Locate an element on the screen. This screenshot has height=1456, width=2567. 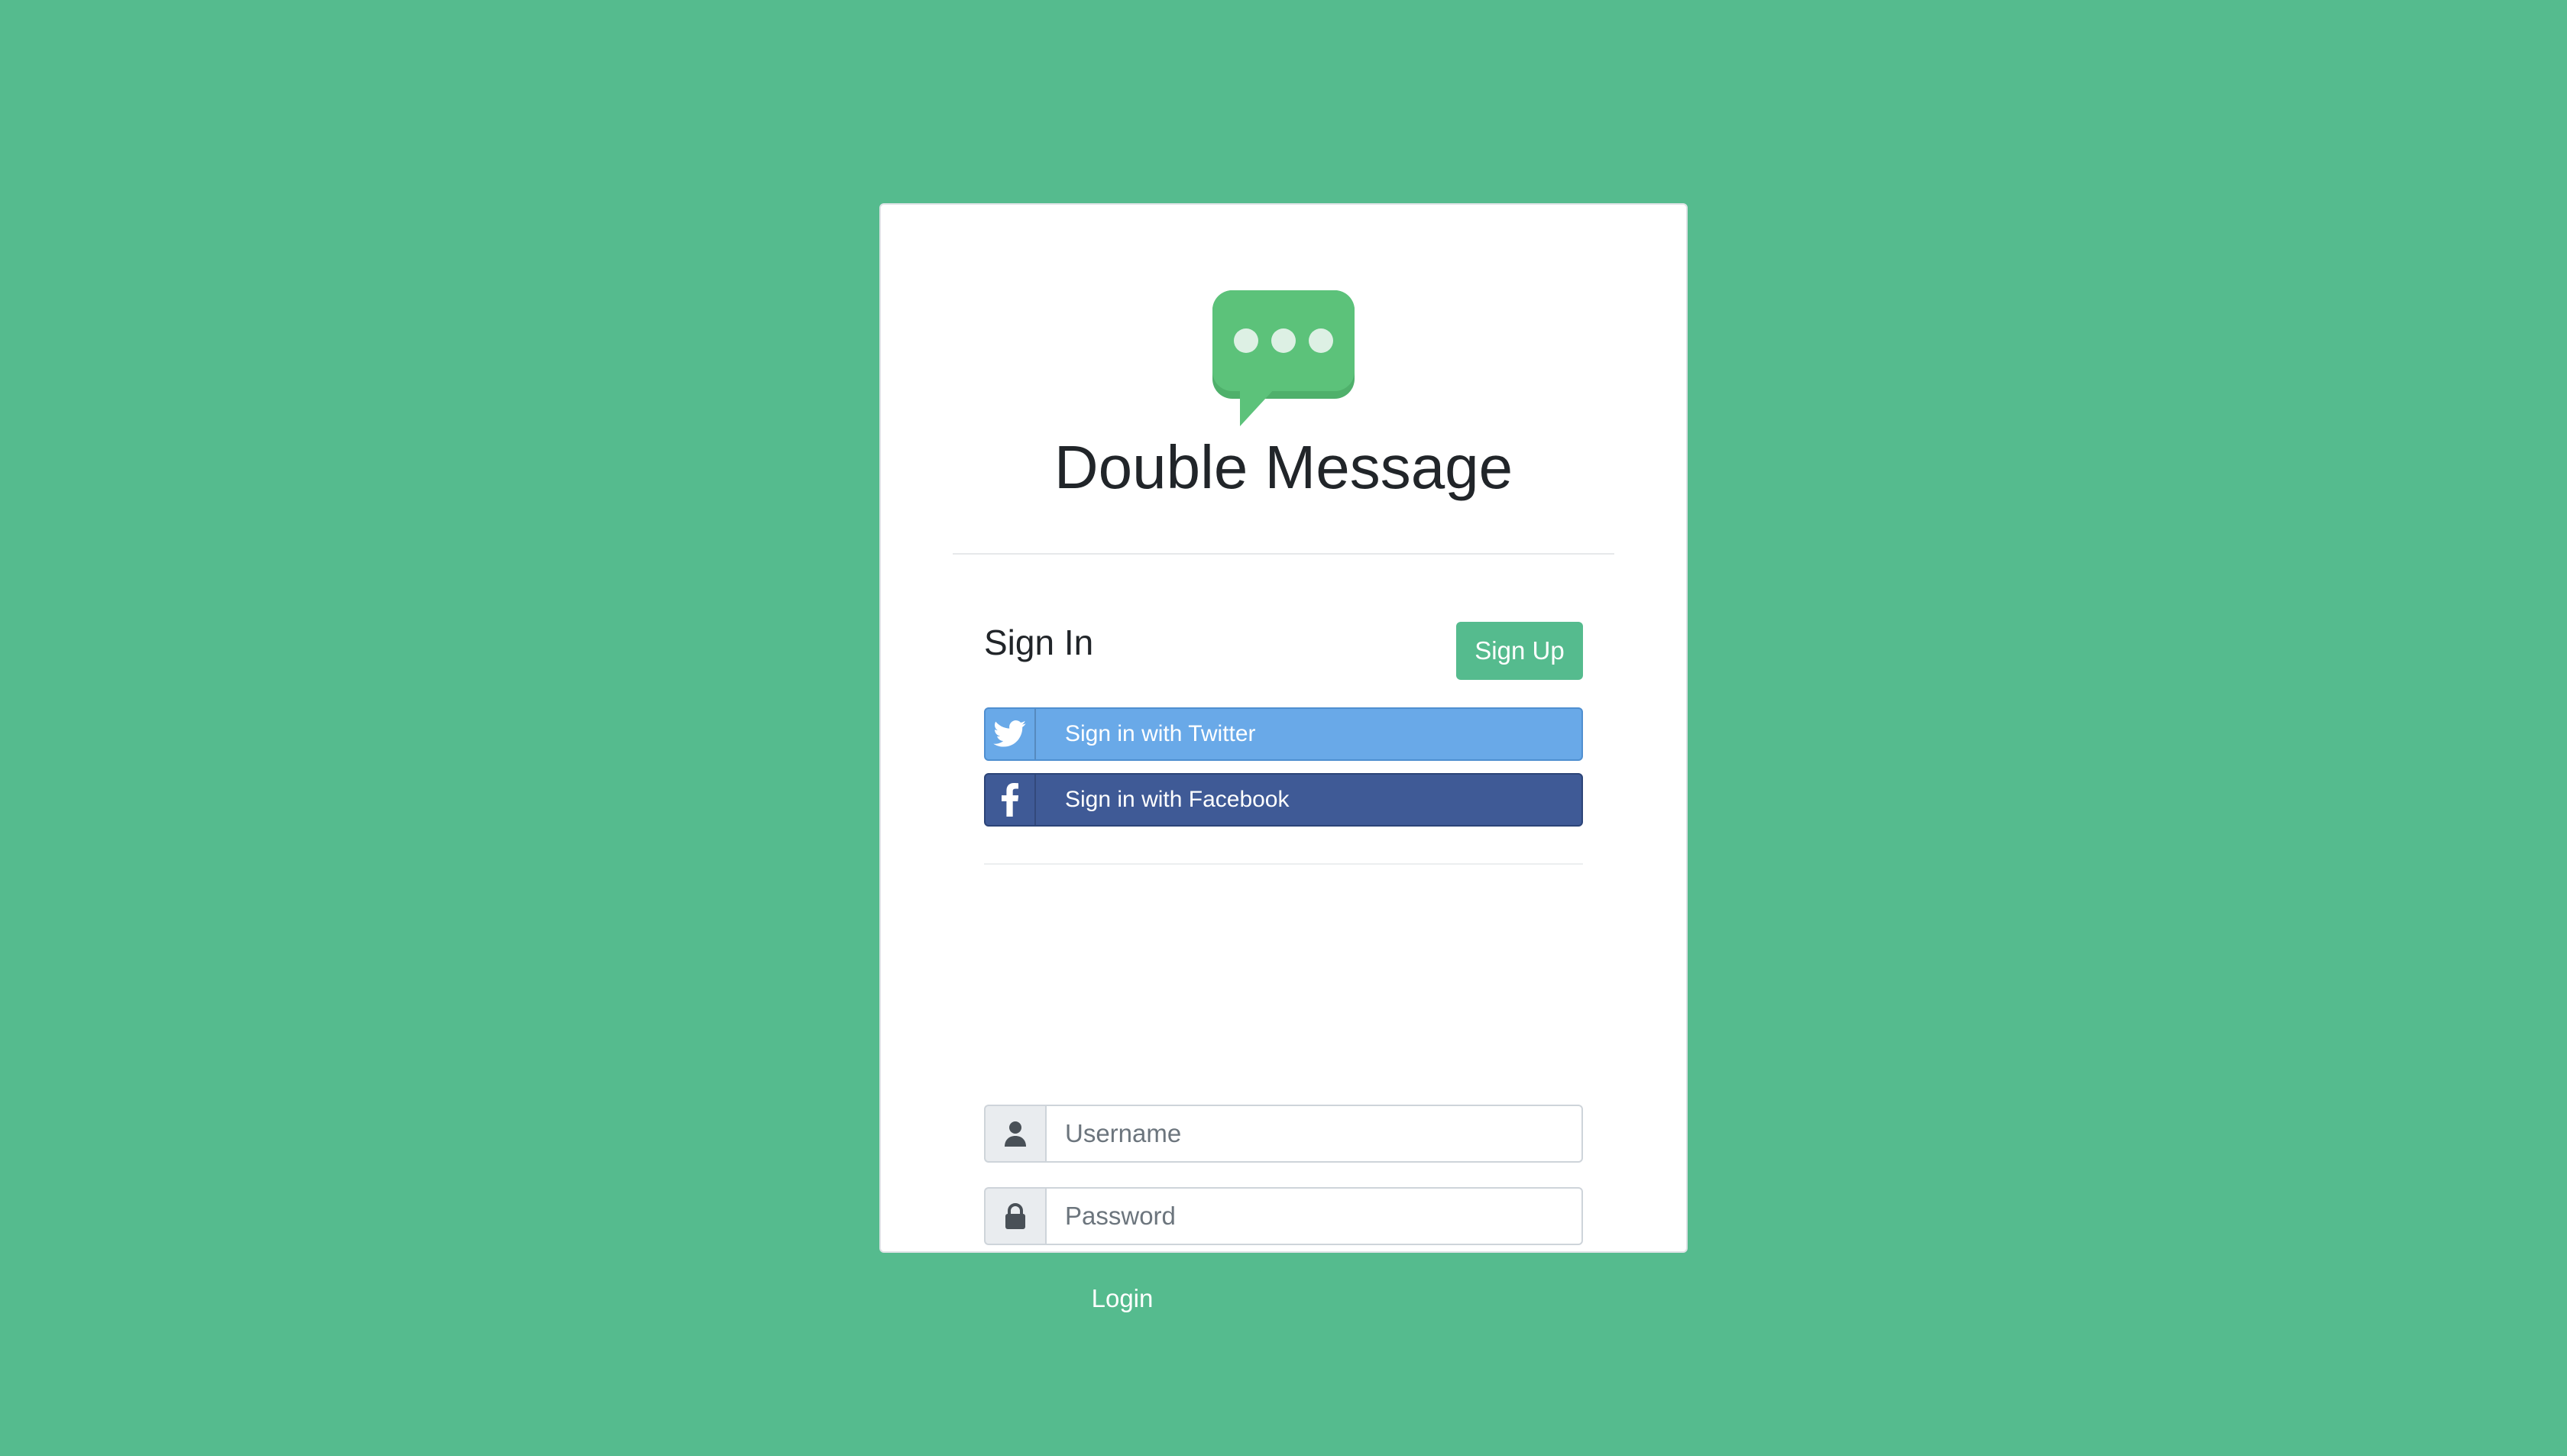
username-input-group is located at coordinates (1283, 1134).